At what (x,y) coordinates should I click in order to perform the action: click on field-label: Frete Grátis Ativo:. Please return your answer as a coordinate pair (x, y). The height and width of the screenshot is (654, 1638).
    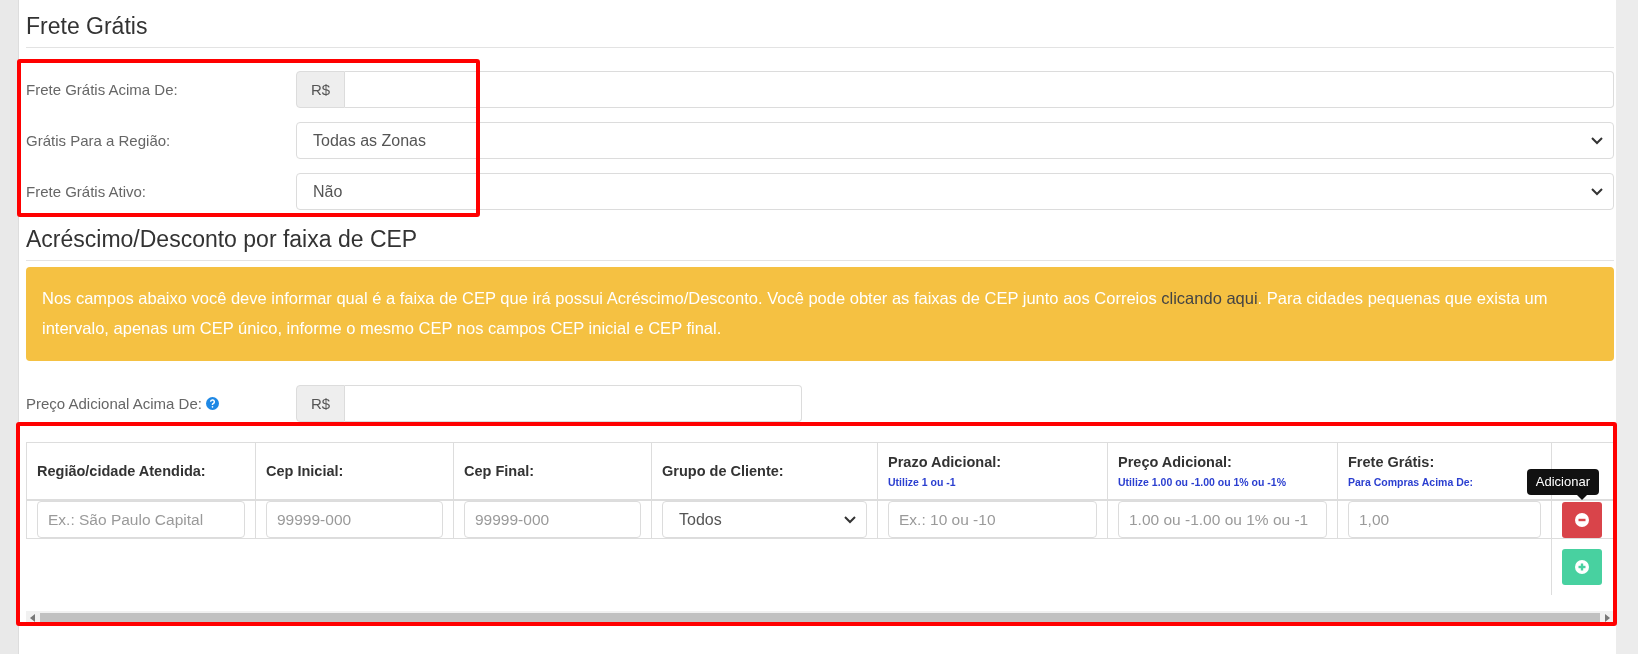
    Looking at the image, I should click on (86, 191).